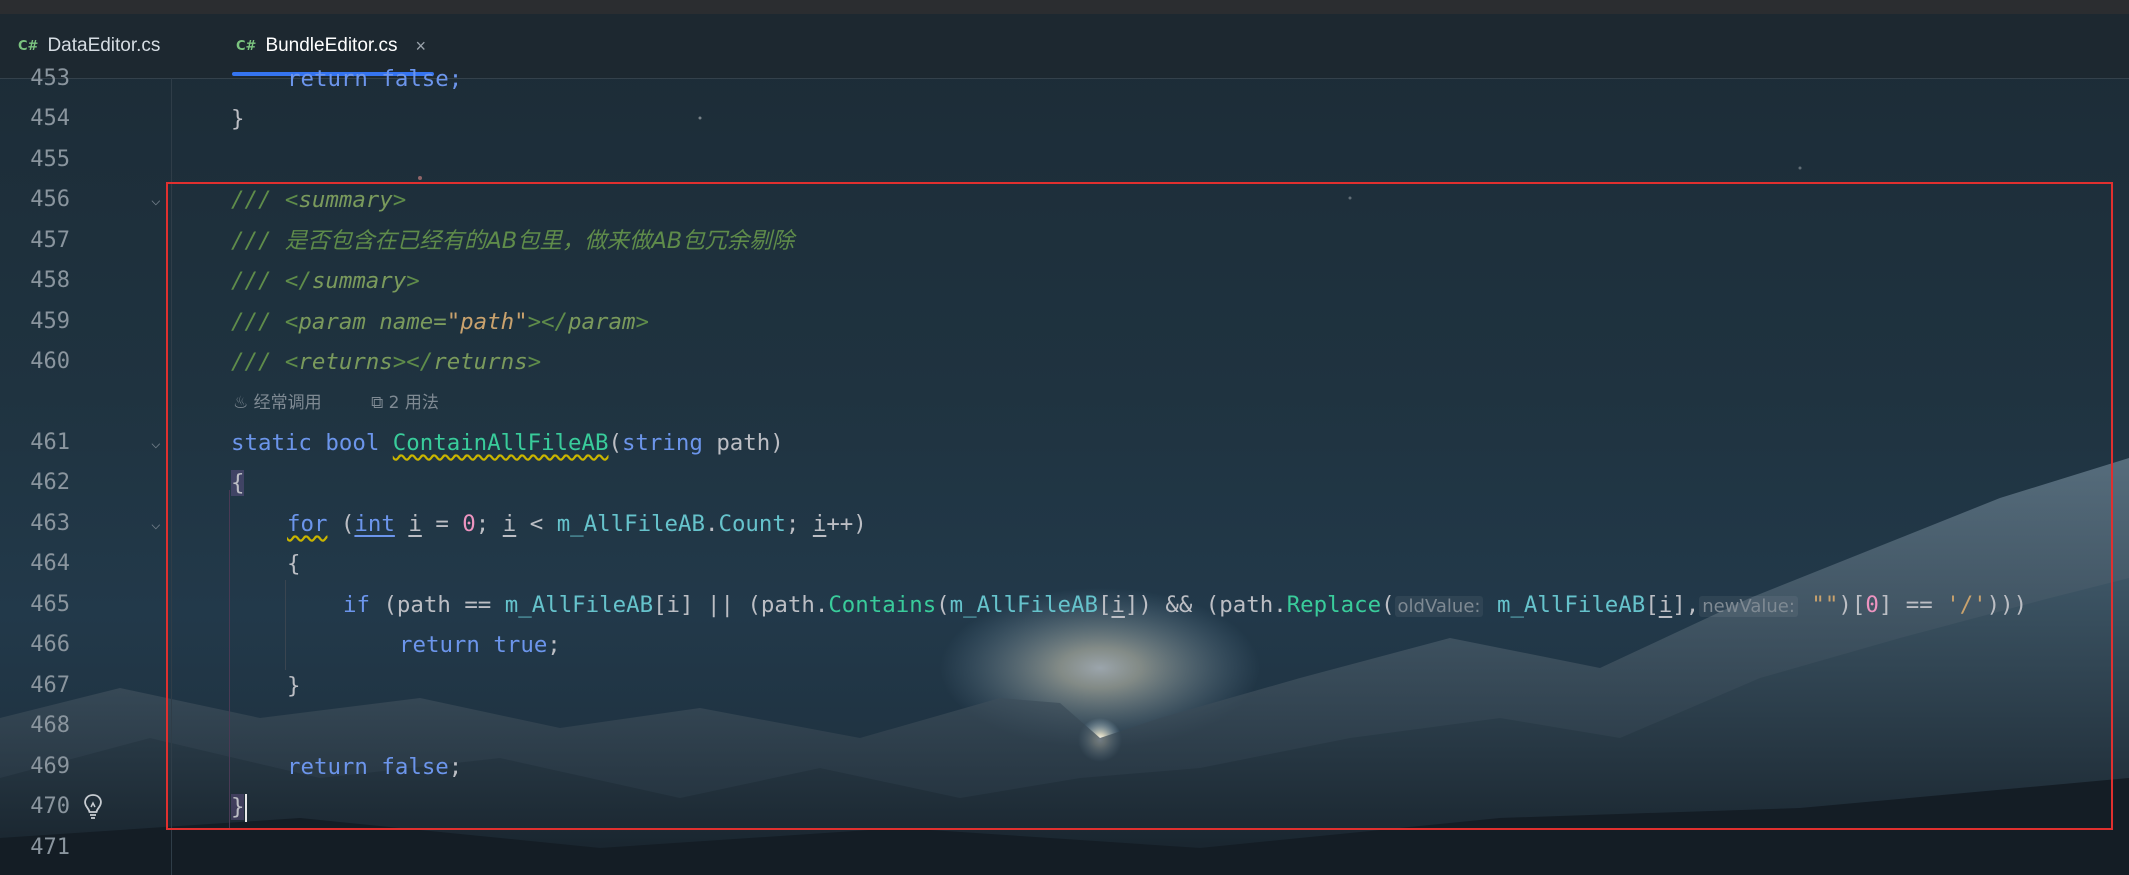  Describe the element at coordinates (35, 645) in the screenshot. I see `line-number: 466` at that location.